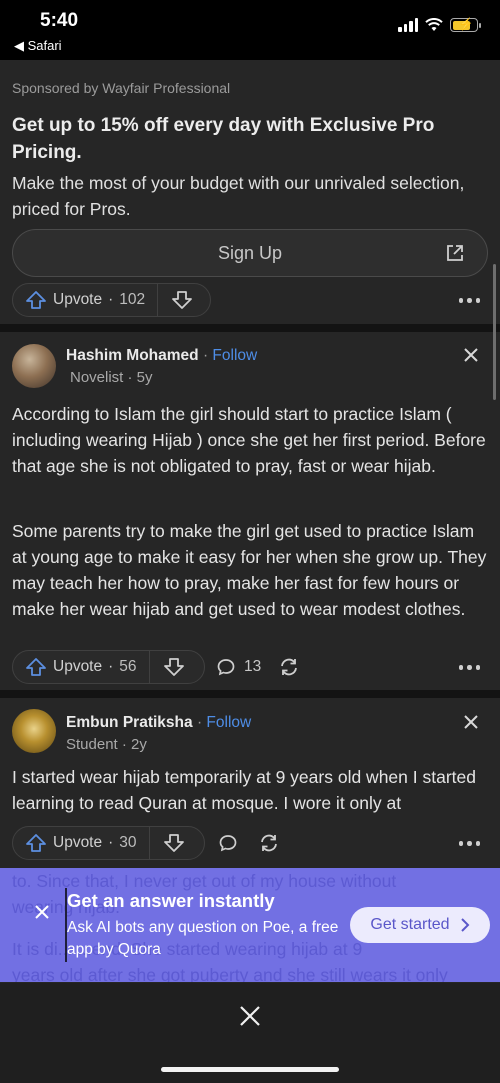 The height and width of the screenshot is (1083, 500). I want to click on status-icons: ⚡, so click(439, 24).